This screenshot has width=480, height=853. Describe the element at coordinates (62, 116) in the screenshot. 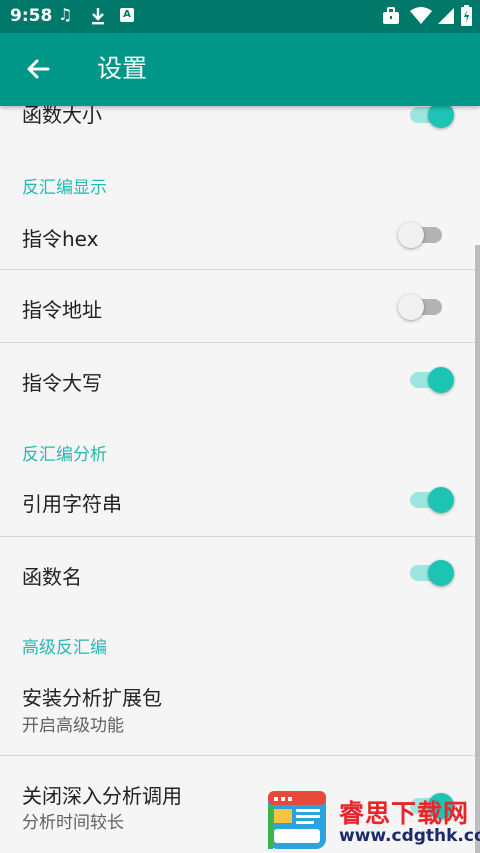

I see `setting-label: 函数大小` at that location.